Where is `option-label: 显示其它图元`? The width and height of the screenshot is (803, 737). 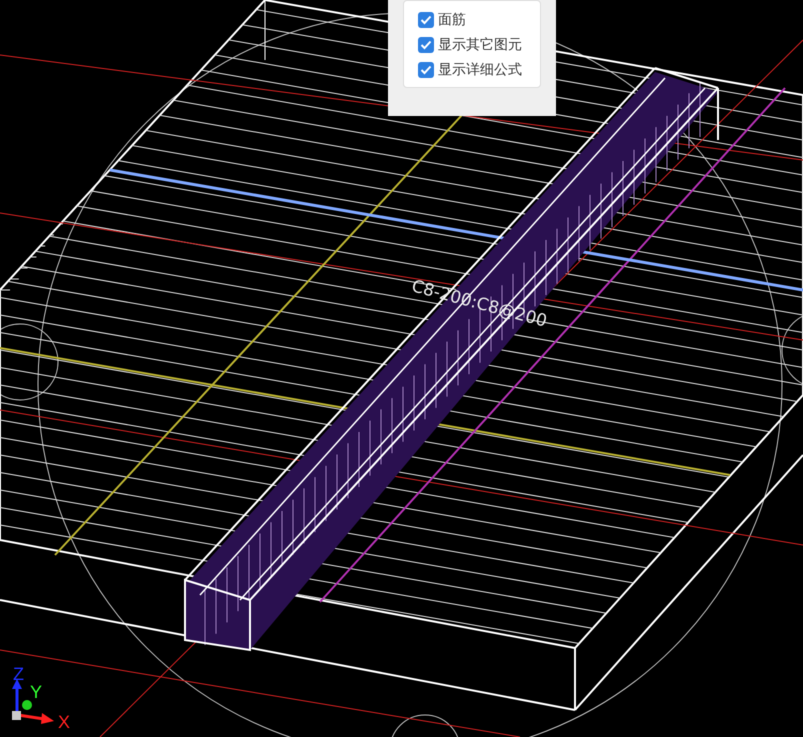
option-label: 显示其它图元 is located at coordinates (480, 45).